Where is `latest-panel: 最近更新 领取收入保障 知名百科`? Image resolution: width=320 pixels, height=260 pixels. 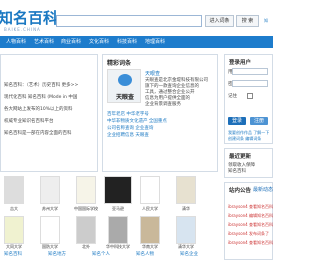
latest-panel: 最近更新 领取收入保障 知名百科 is located at coordinates (248, 163).